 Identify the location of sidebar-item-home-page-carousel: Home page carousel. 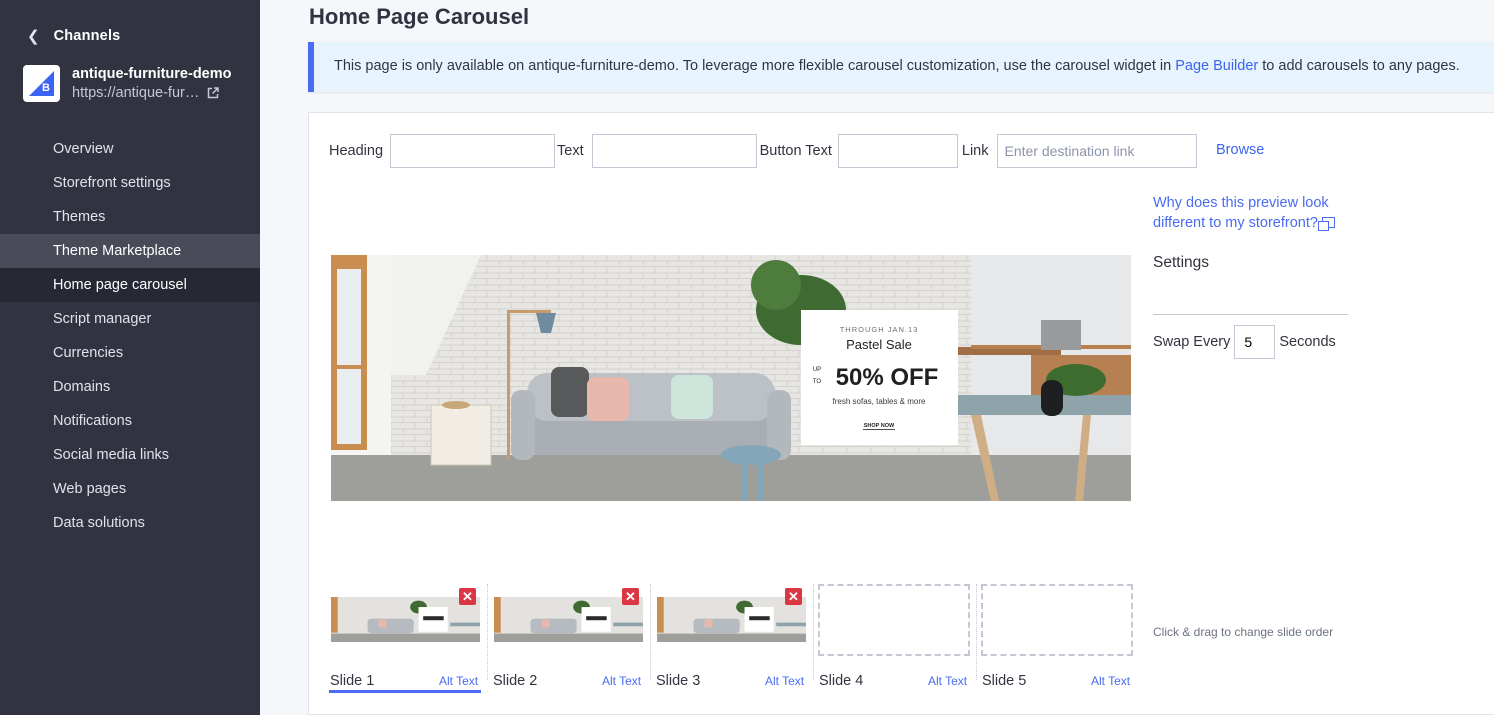
(130, 285).